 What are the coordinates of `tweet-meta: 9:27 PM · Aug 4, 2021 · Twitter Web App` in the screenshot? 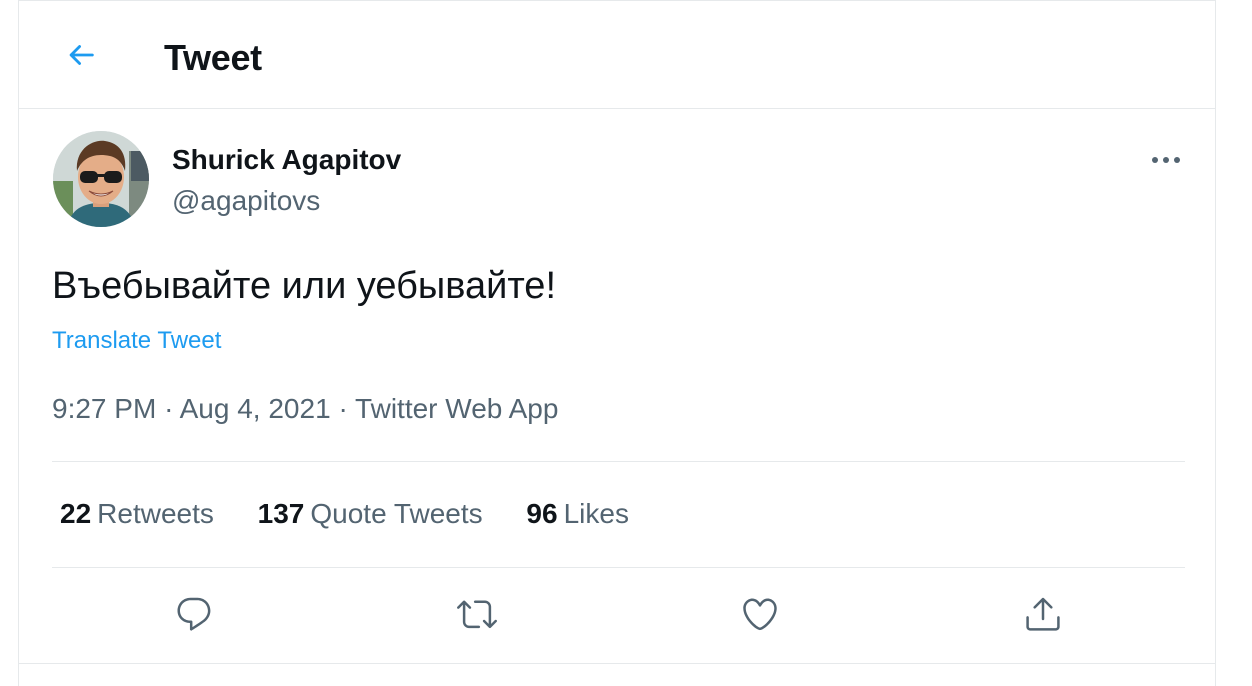 It's located at (305, 409).